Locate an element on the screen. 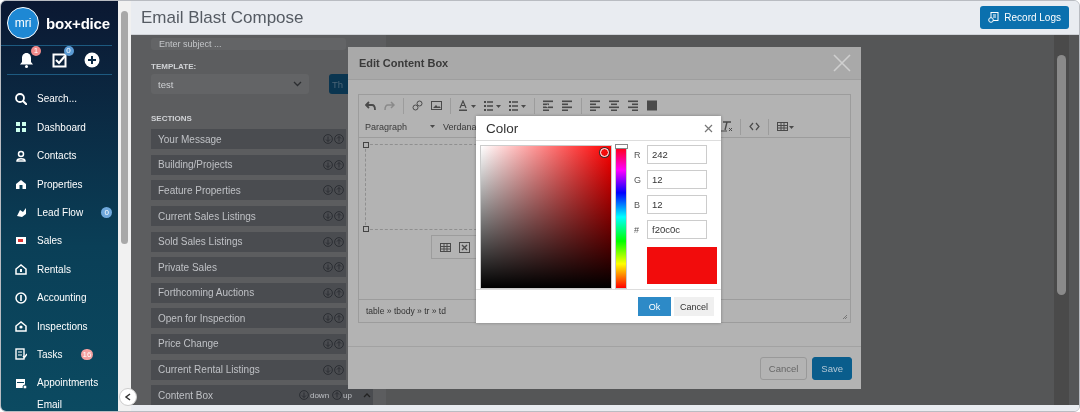 This screenshot has height=412, width=1080. field-label: B is located at coordinates (637, 204).